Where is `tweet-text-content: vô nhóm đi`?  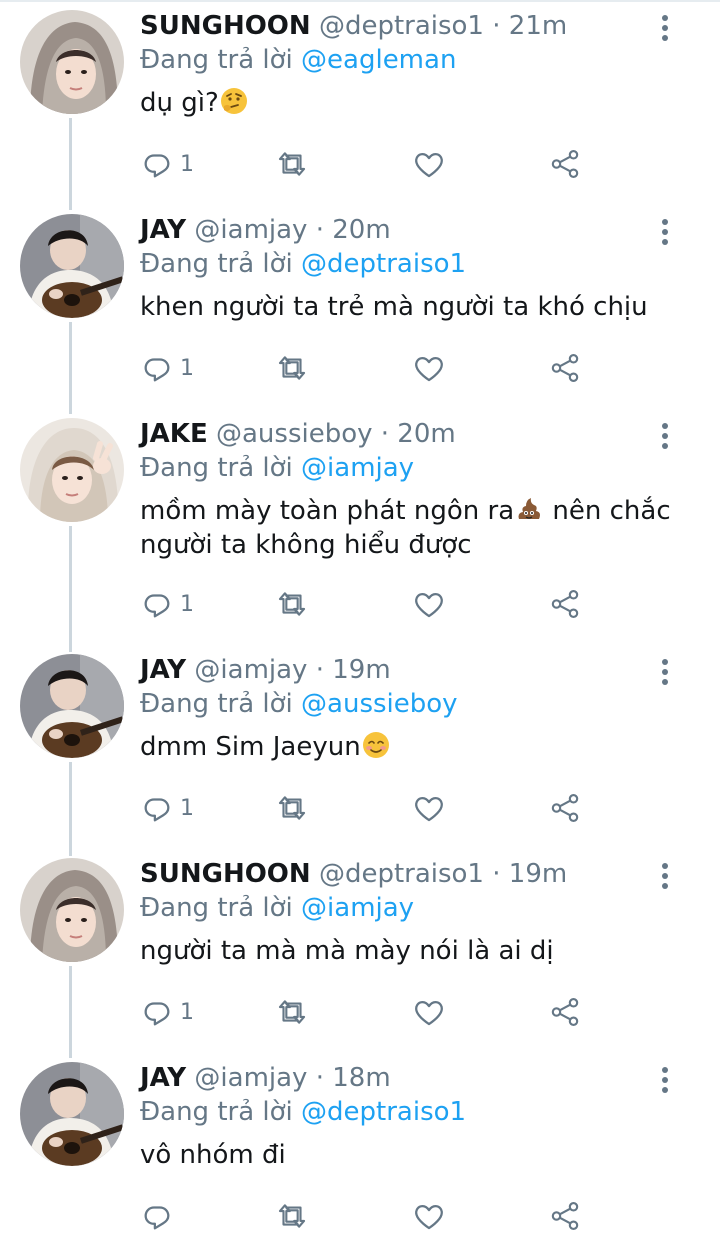 tweet-text-content: vô nhóm đi is located at coordinates (213, 1155).